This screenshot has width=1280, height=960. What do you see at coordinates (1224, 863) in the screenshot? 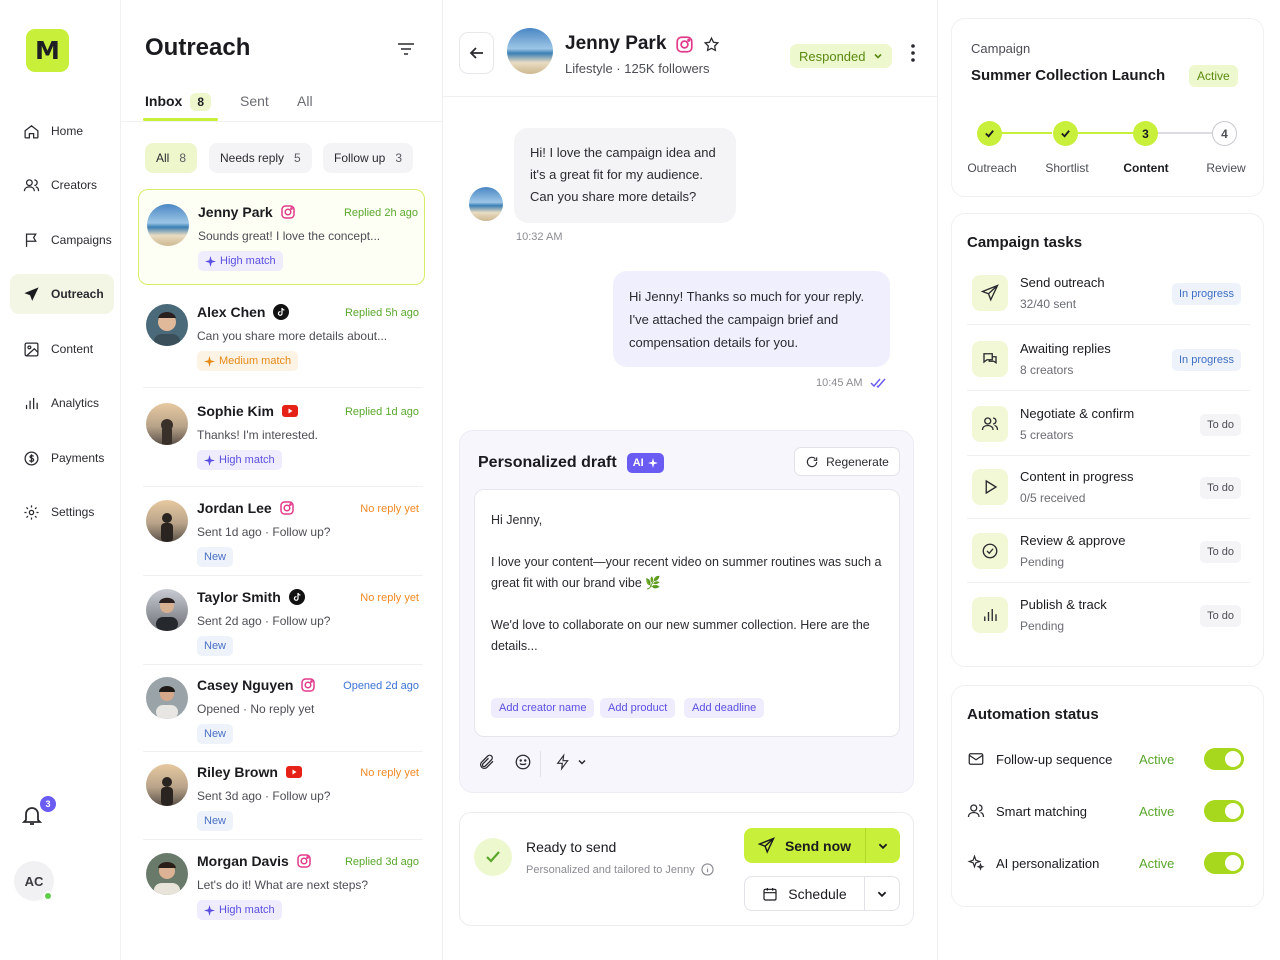
I see `ai-personalization-toggle` at bounding box center [1224, 863].